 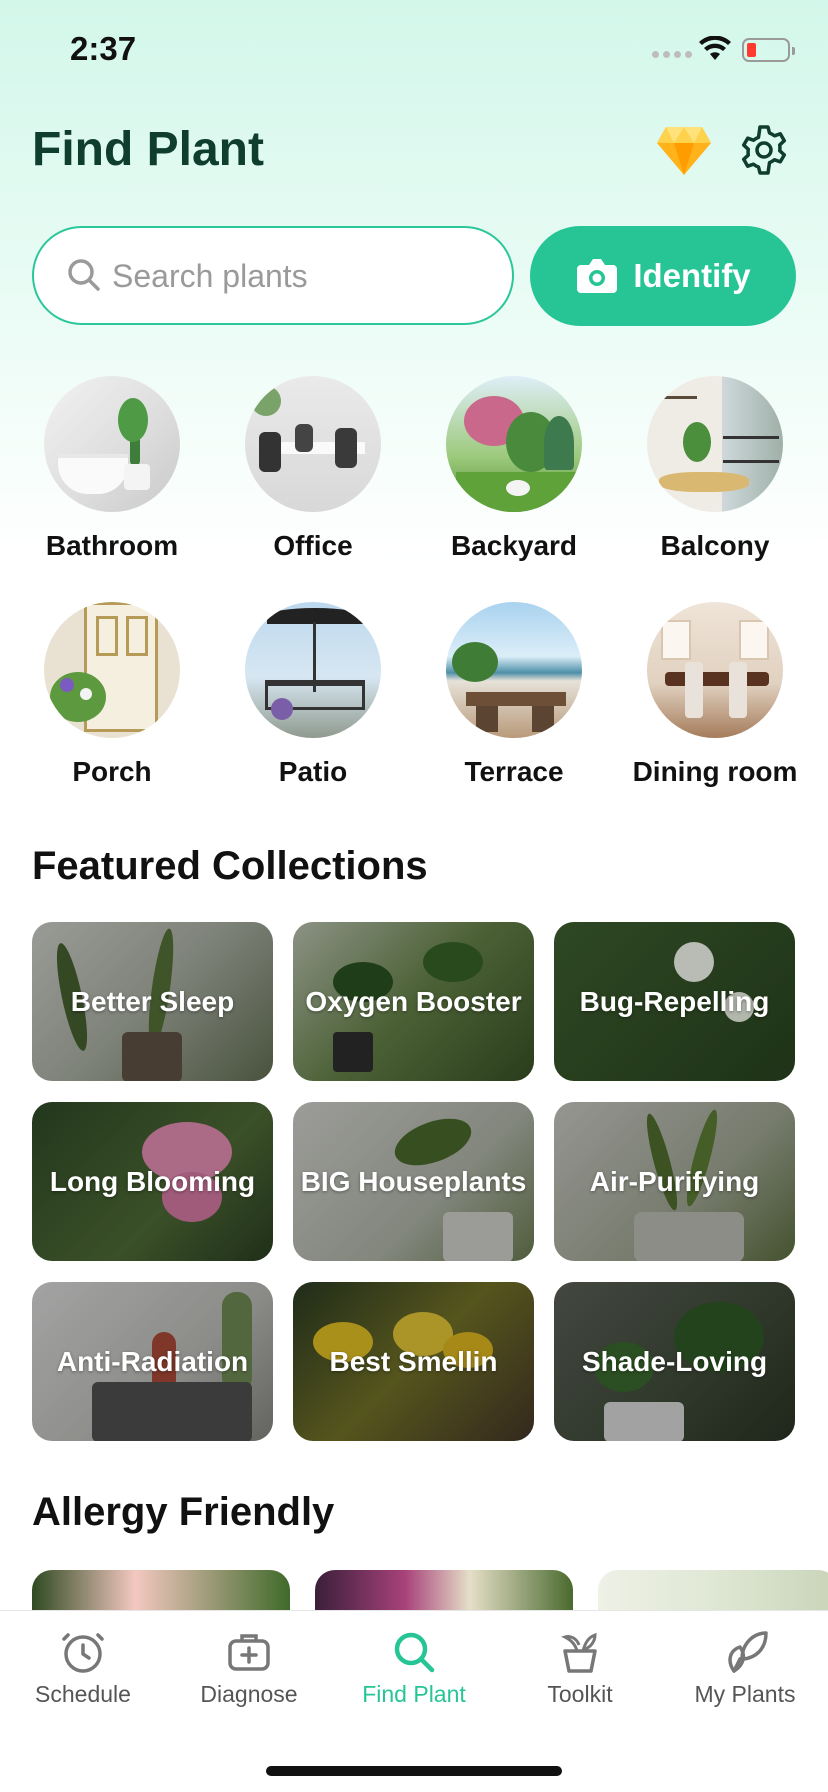 What do you see at coordinates (715, 771) in the screenshot?
I see `room-label: Dining room` at bounding box center [715, 771].